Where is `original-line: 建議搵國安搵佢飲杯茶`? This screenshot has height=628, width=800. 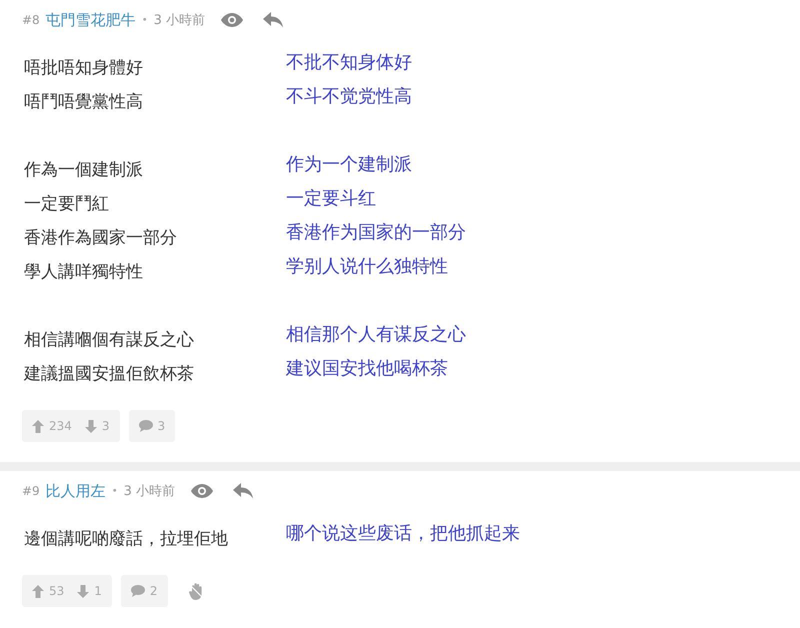 original-line: 建議搵國安搵佢飲杯茶 is located at coordinates (108, 374).